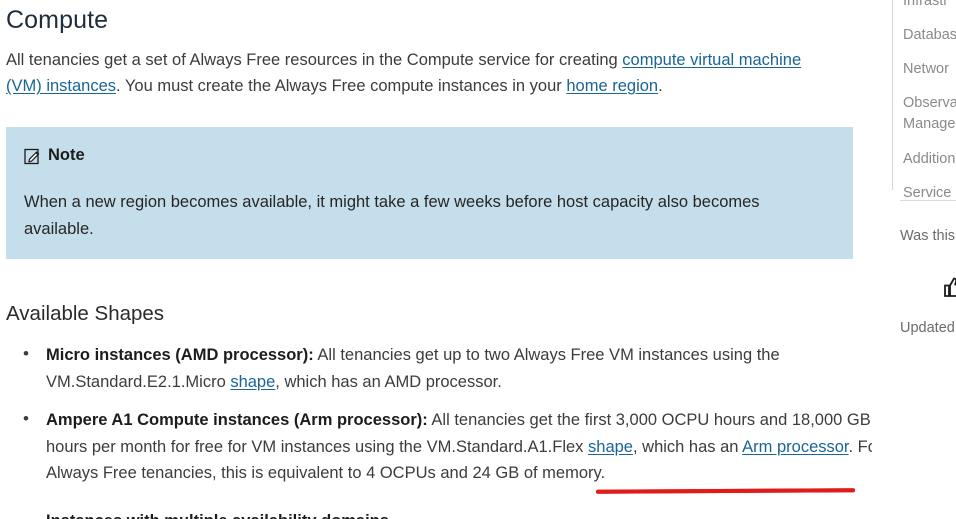 This screenshot has height=519, width=956. Describe the element at coordinates (929, 69) in the screenshot. I see `toc-item-networking: Networ` at that location.